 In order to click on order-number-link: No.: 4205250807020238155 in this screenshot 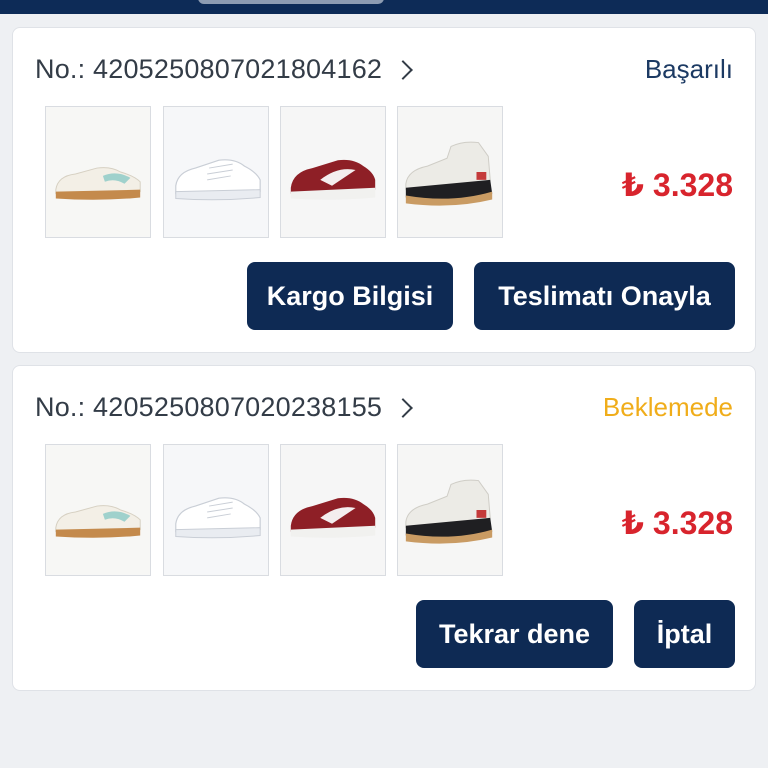, I will do `click(224, 407)`.